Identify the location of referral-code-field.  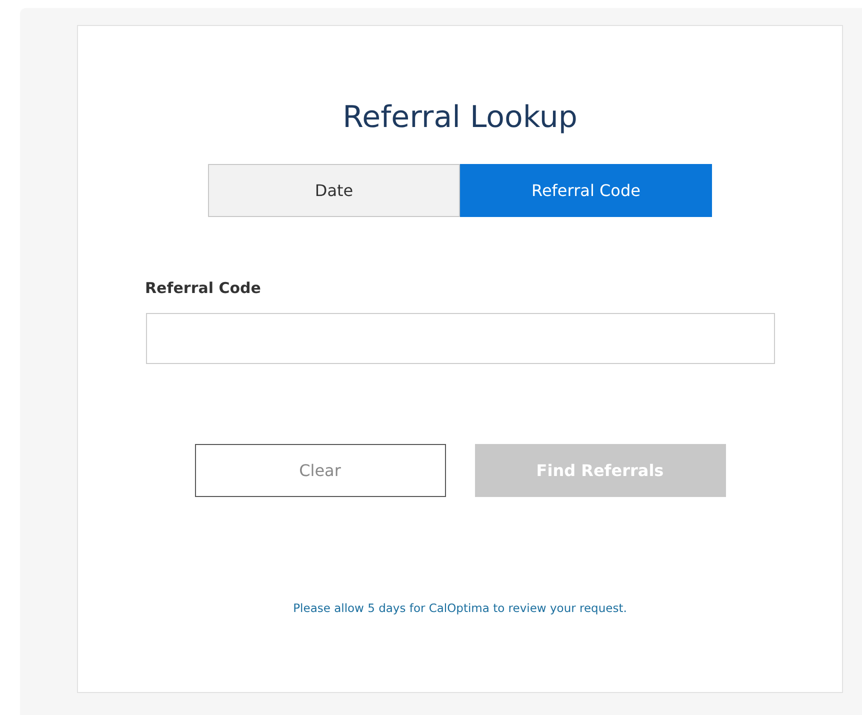
(460, 338).